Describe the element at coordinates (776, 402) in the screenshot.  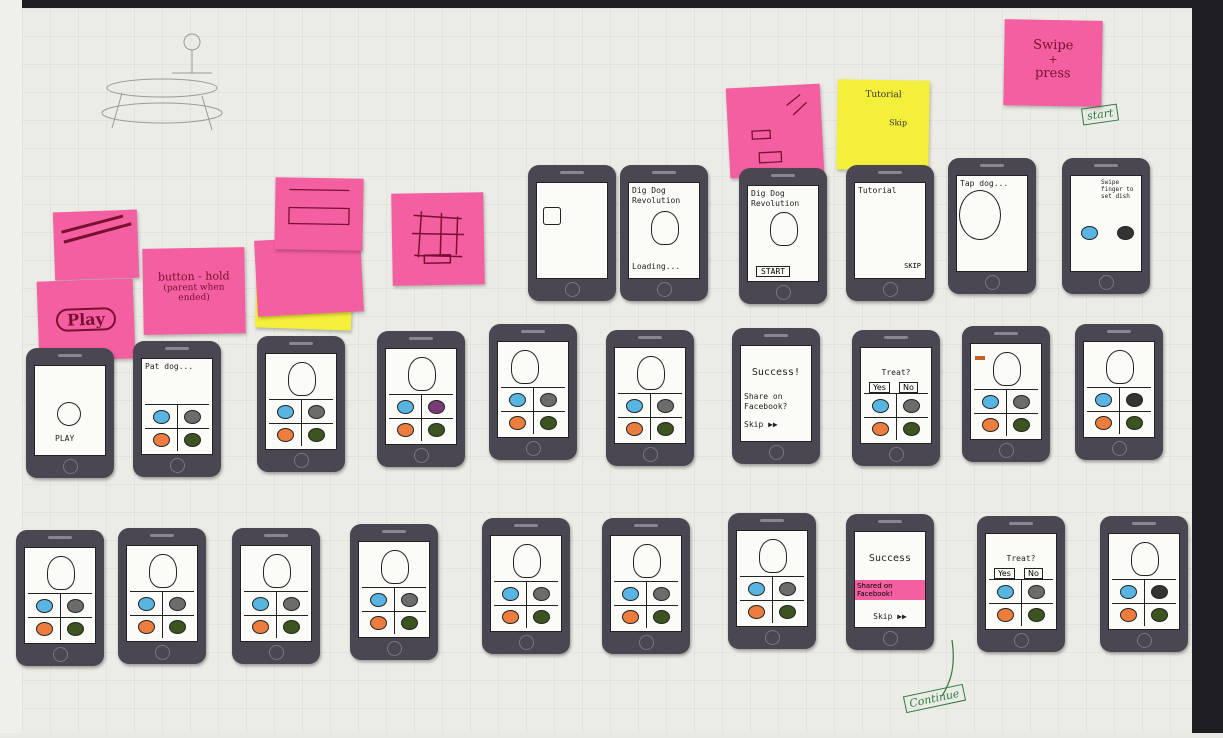
I see `share-facebook-prompt: Share on Facebook?` at that location.